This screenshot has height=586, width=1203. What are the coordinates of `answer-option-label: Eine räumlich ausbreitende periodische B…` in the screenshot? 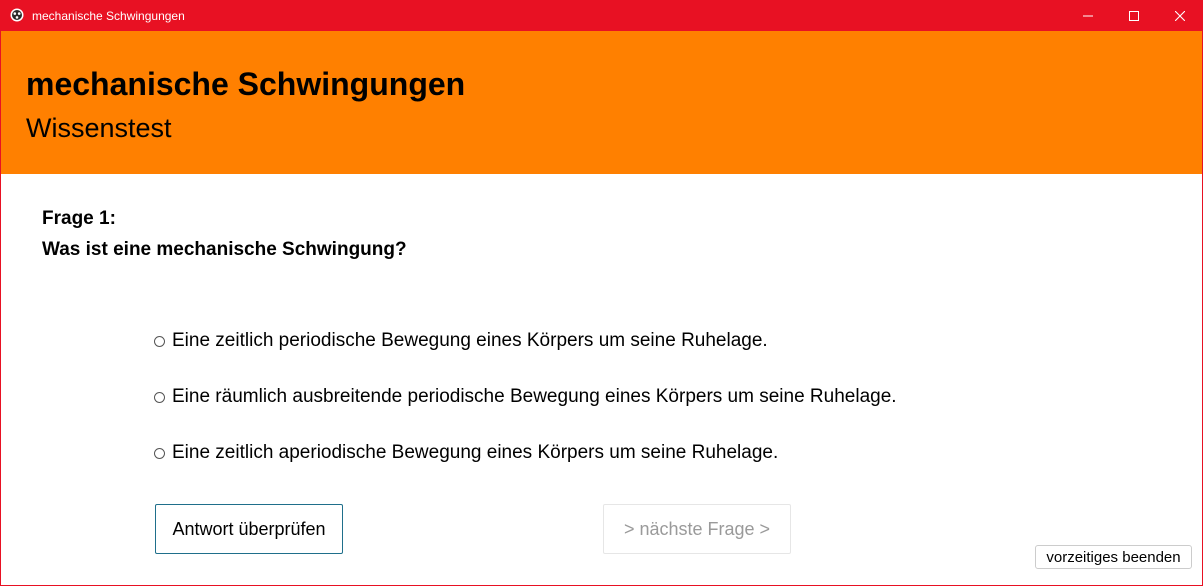 It's located at (534, 396).